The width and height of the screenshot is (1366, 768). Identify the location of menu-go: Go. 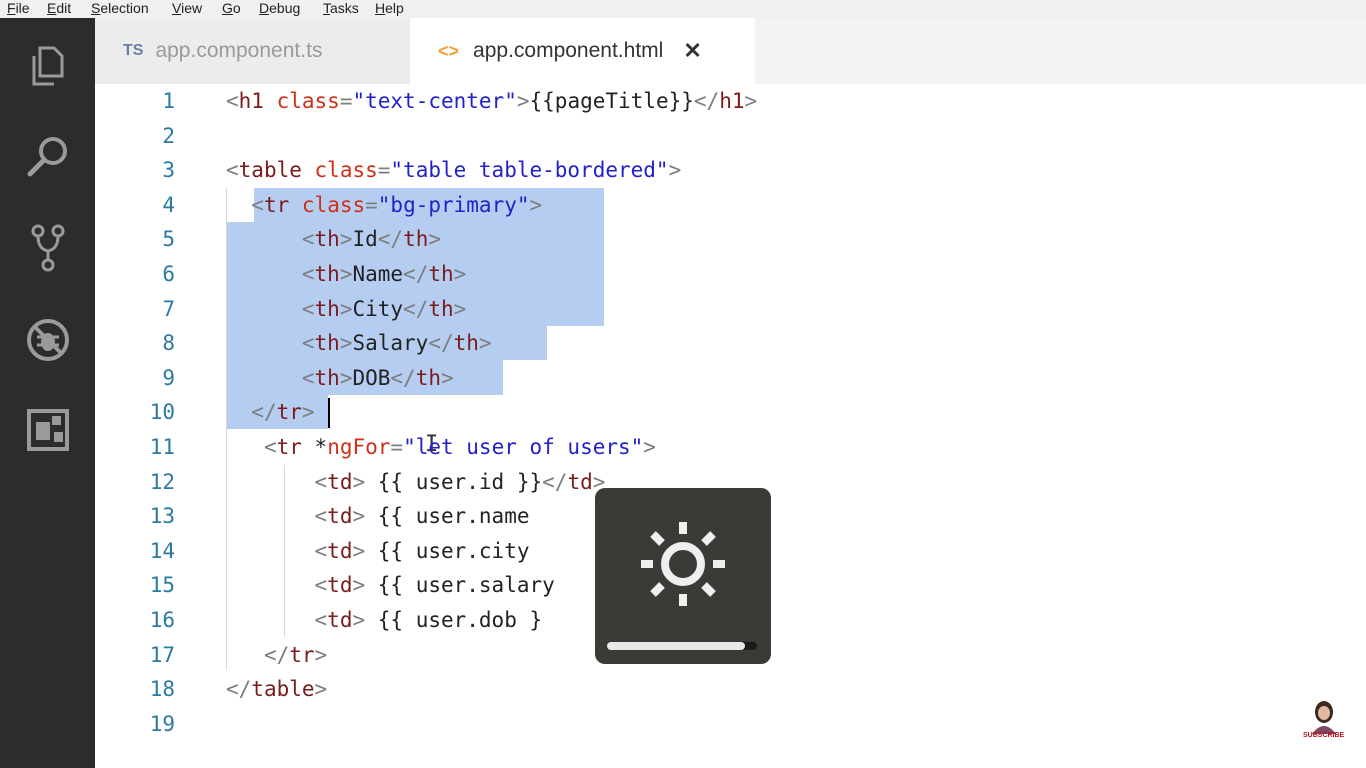
(231, 8).